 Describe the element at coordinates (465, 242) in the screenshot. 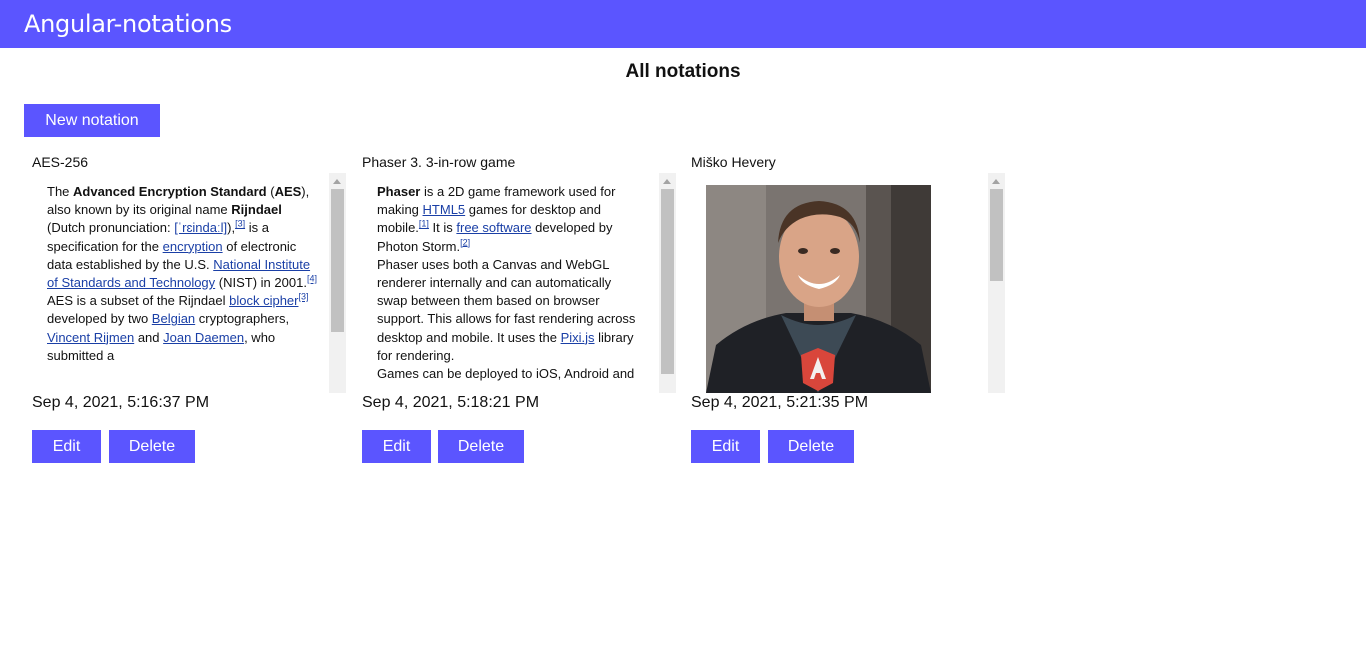

I see `citation-link: [2]` at that location.